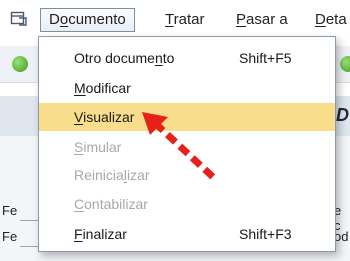  Describe the element at coordinates (169, 19) in the screenshot. I see `menu-tratar-mnemonic: T` at that location.